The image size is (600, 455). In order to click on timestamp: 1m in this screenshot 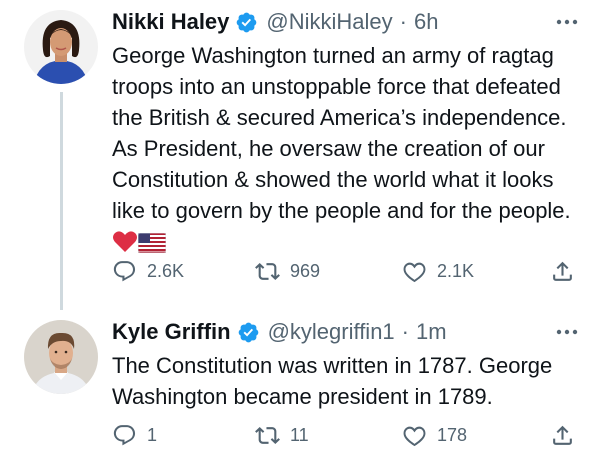, I will do `click(431, 332)`.